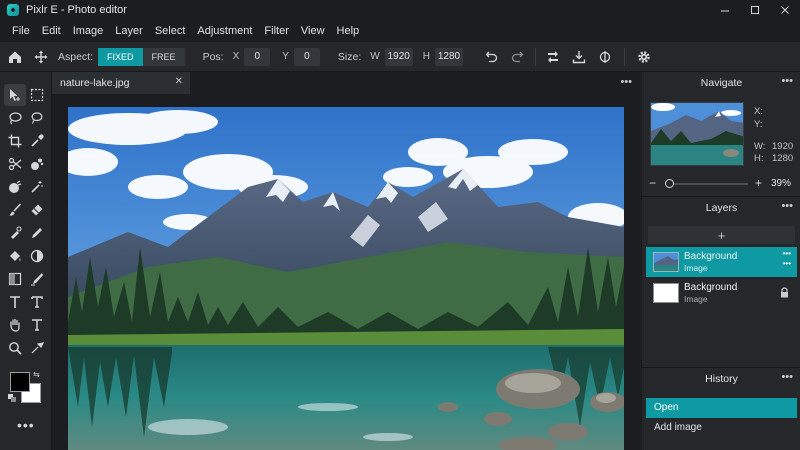 Image resolution: width=800 pixels, height=450 pixels. I want to click on redo-button, so click(518, 57).